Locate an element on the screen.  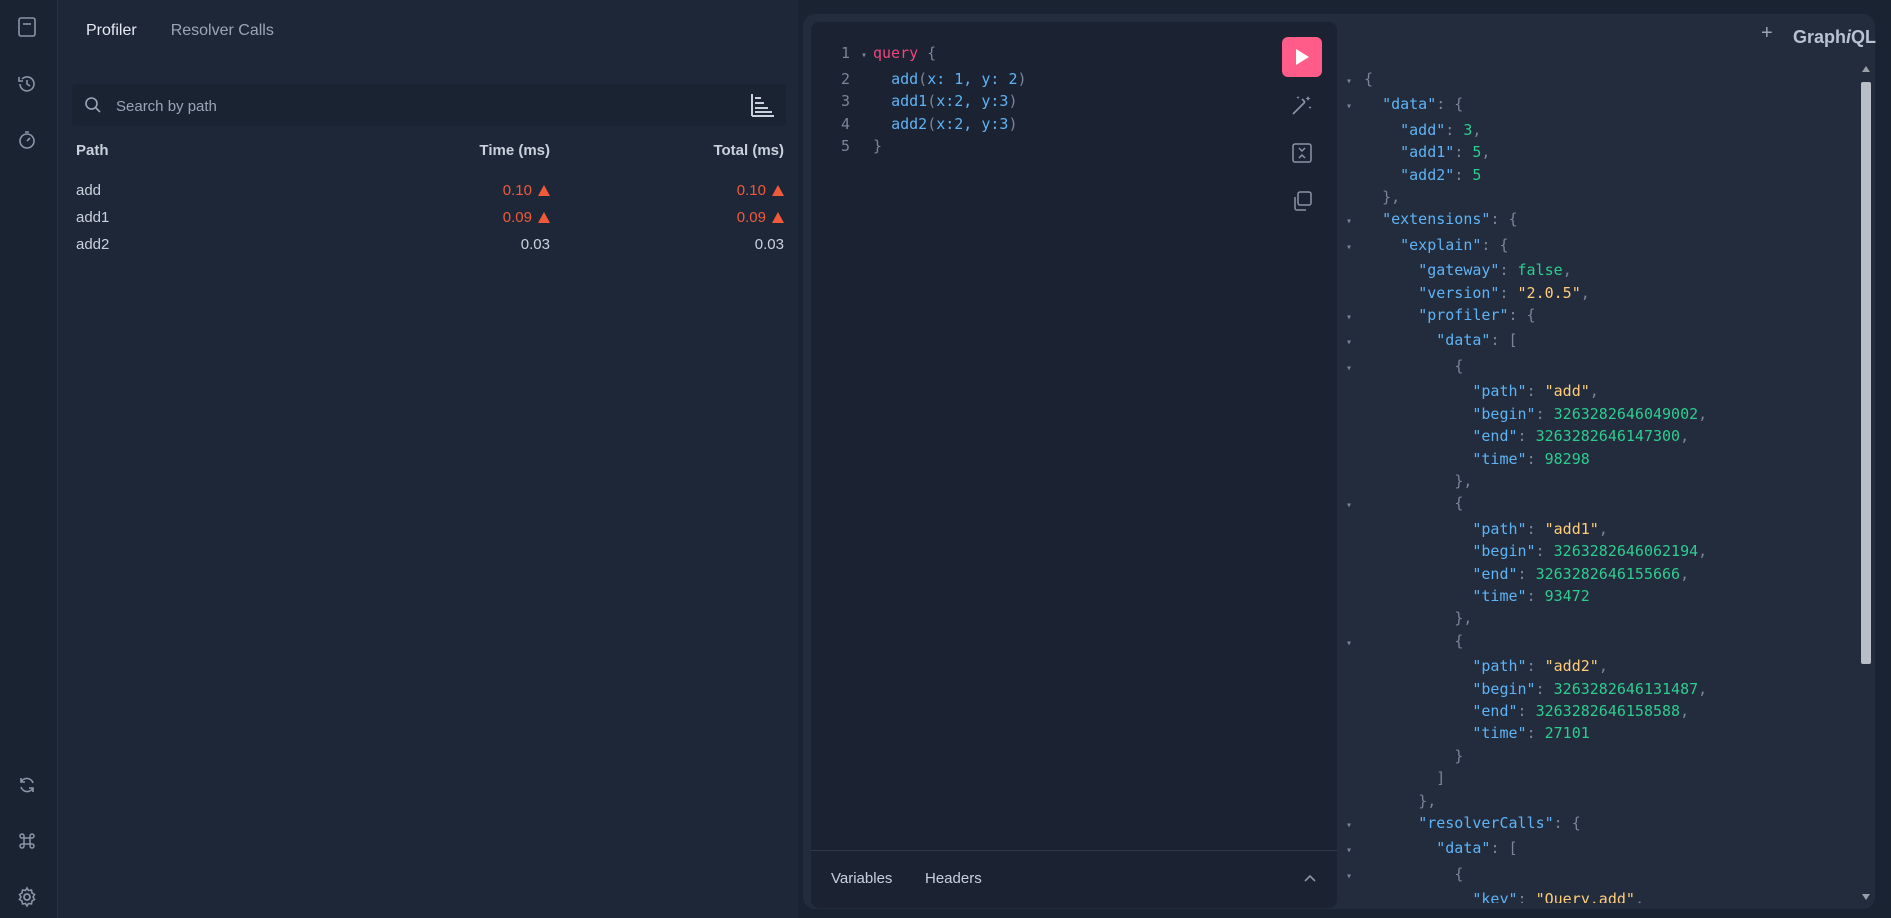
query-args: x: 1, y: 2 is located at coordinates (972, 78).